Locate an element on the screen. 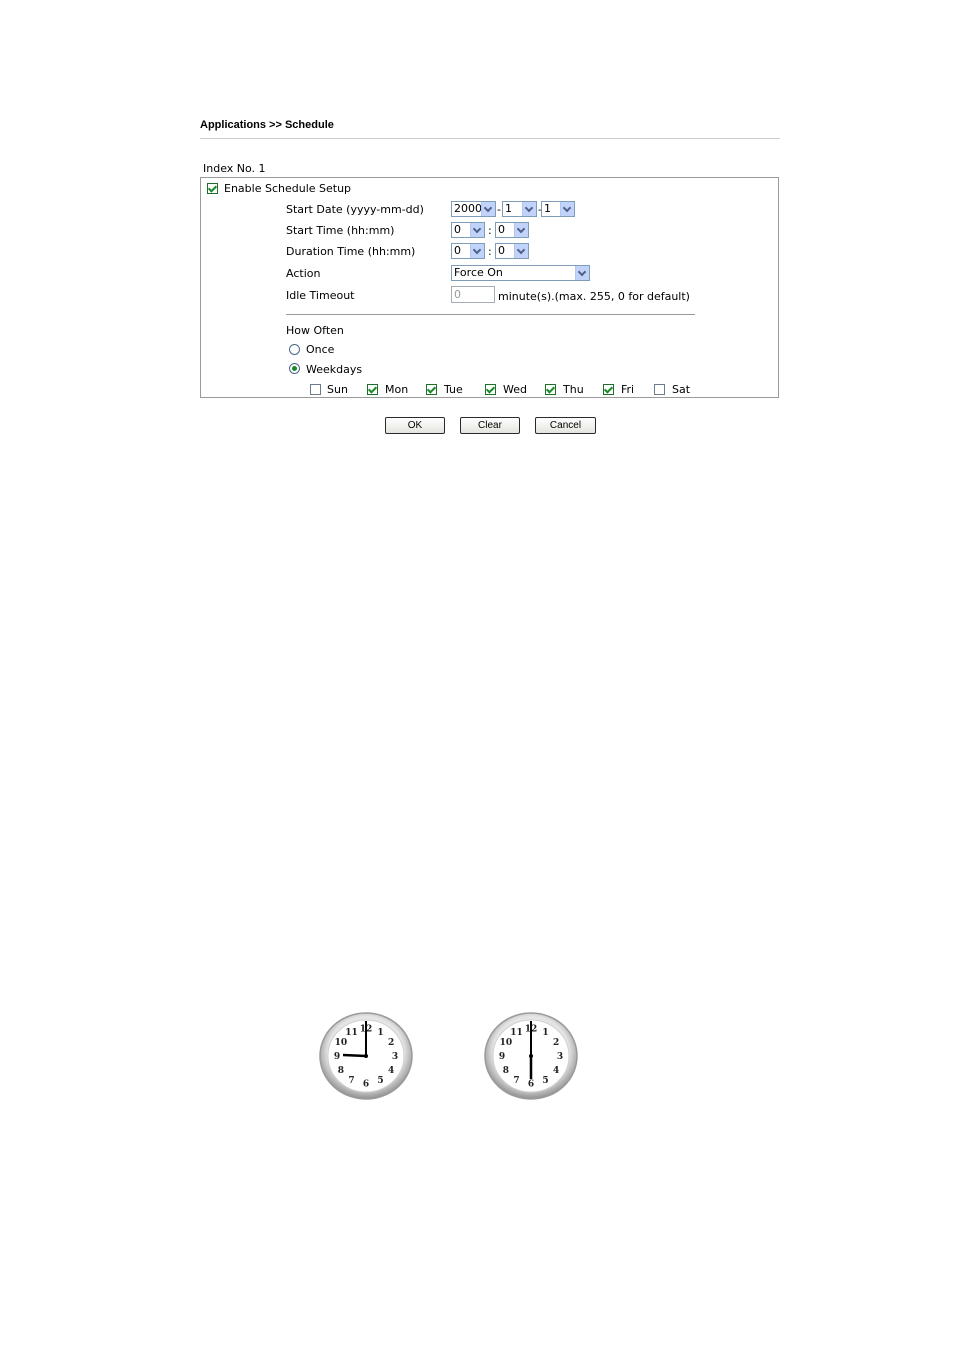 This screenshot has width=954, height=1351. start-hour-value: 0 is located at coordinates (457, 229).